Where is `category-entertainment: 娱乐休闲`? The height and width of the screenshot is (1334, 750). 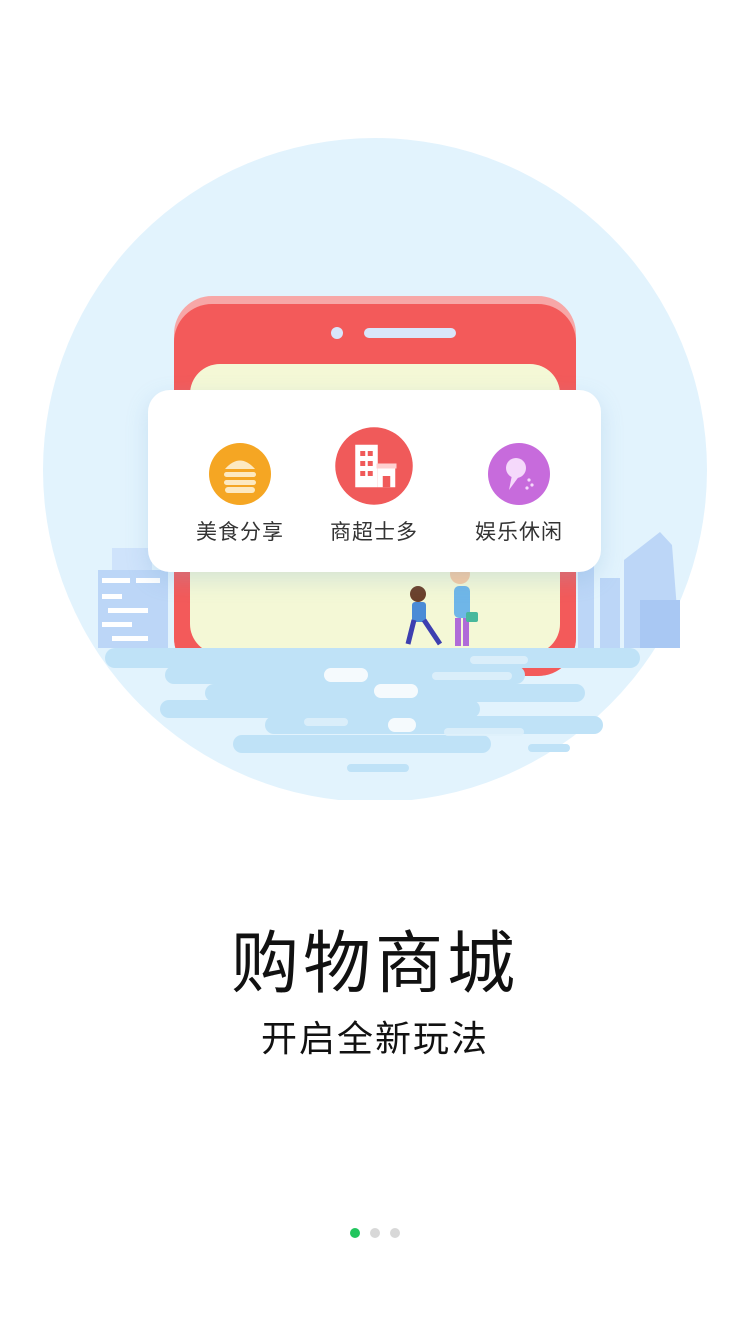
category-entertainment: 娱乐休闲 is located at coordinates (519, 494).